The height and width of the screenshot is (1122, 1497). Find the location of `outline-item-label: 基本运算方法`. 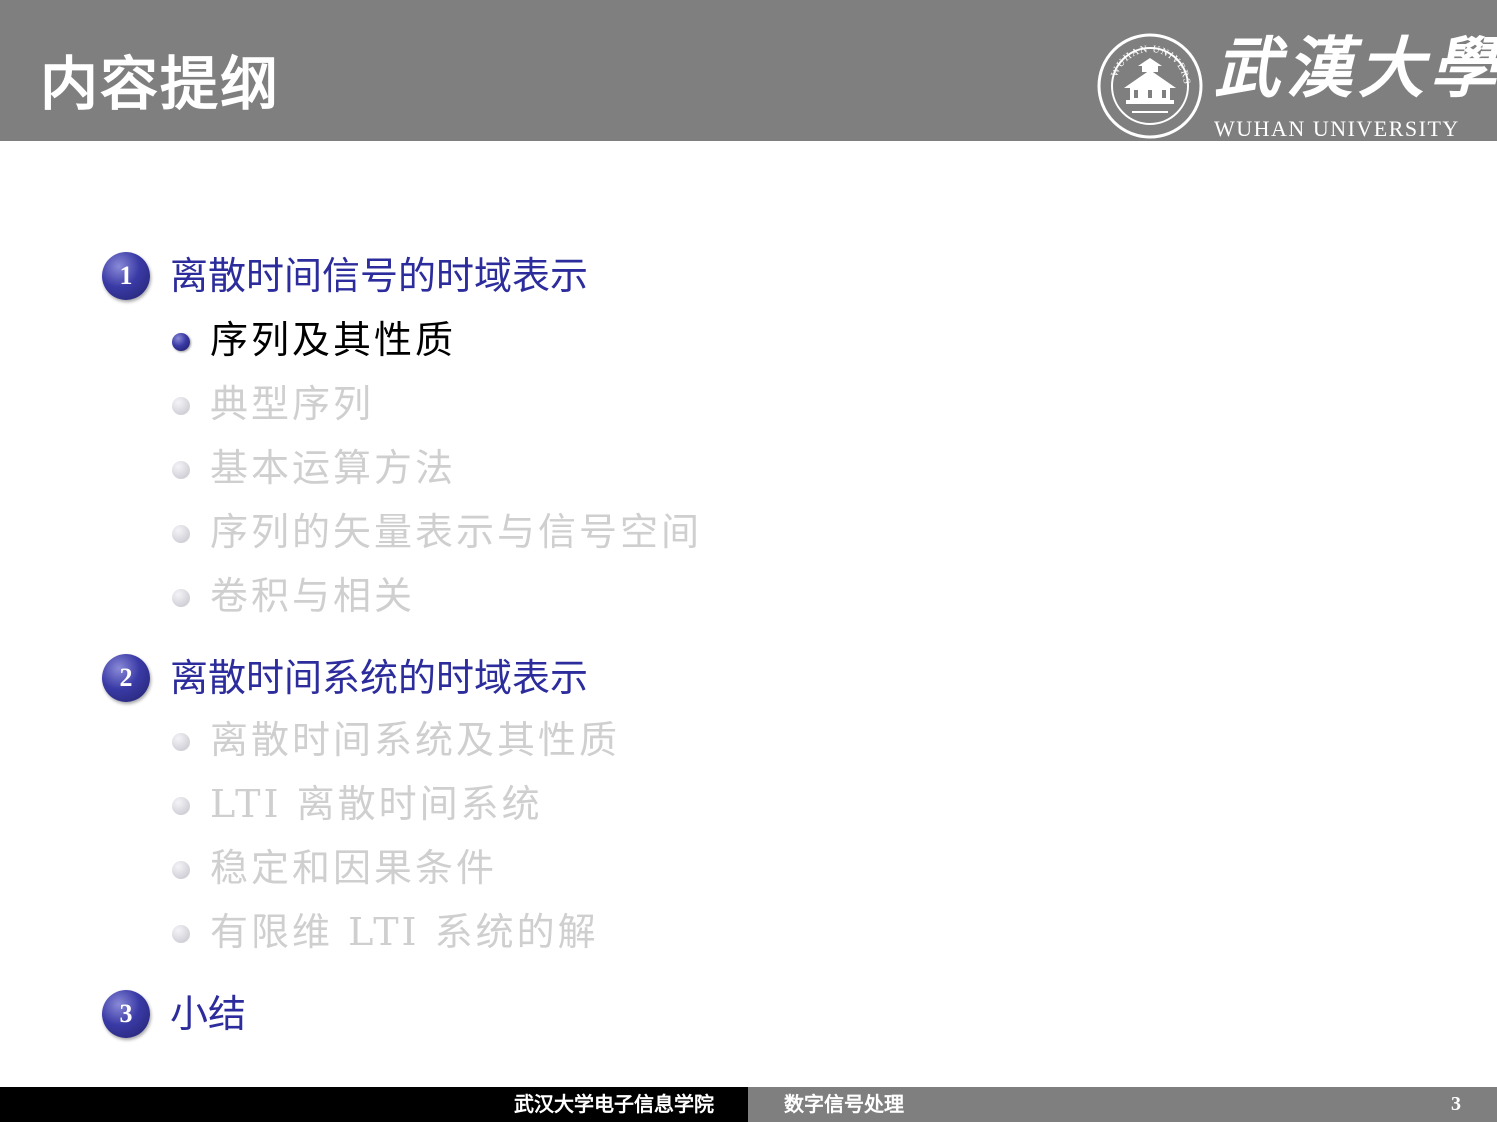

outline-item-label: 基本运算方法 is located at coordinates (333, 468).